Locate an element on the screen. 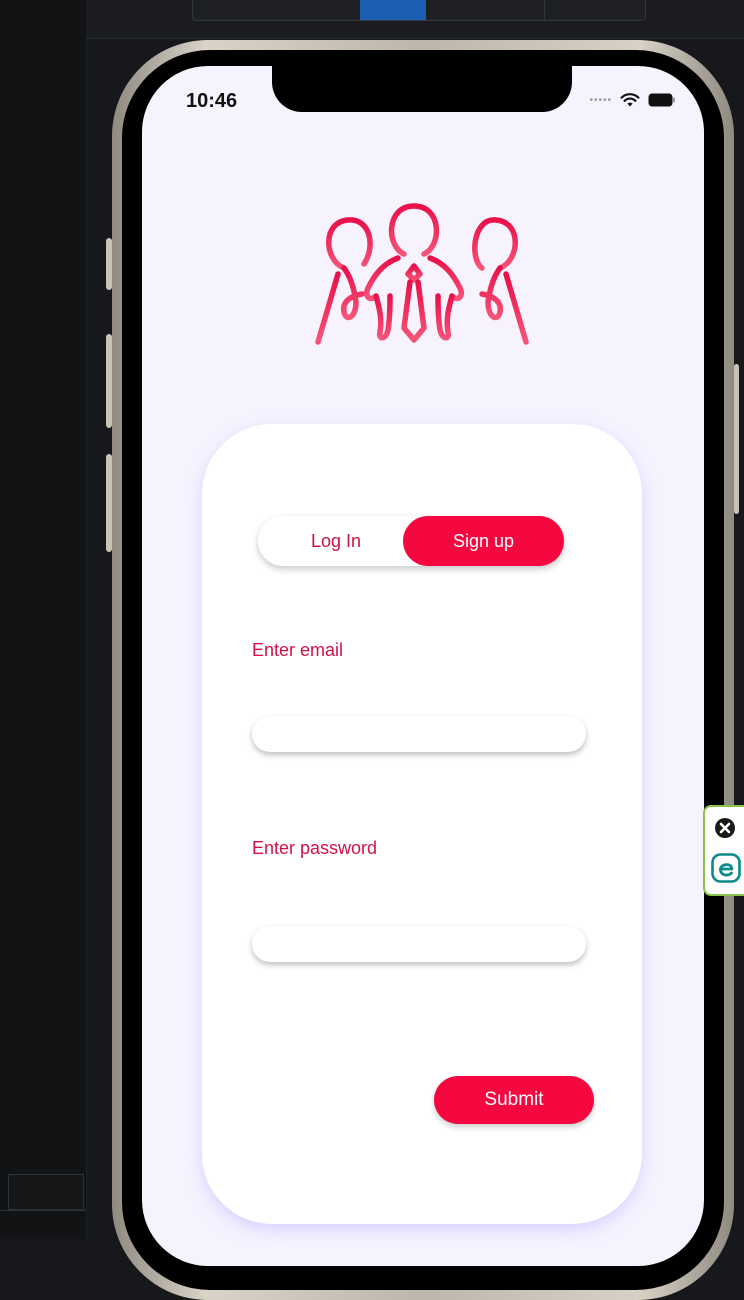 The image size is (744, 1300). auth-mode-toggle: Log In Sign up is located at coordinates (411, 541).